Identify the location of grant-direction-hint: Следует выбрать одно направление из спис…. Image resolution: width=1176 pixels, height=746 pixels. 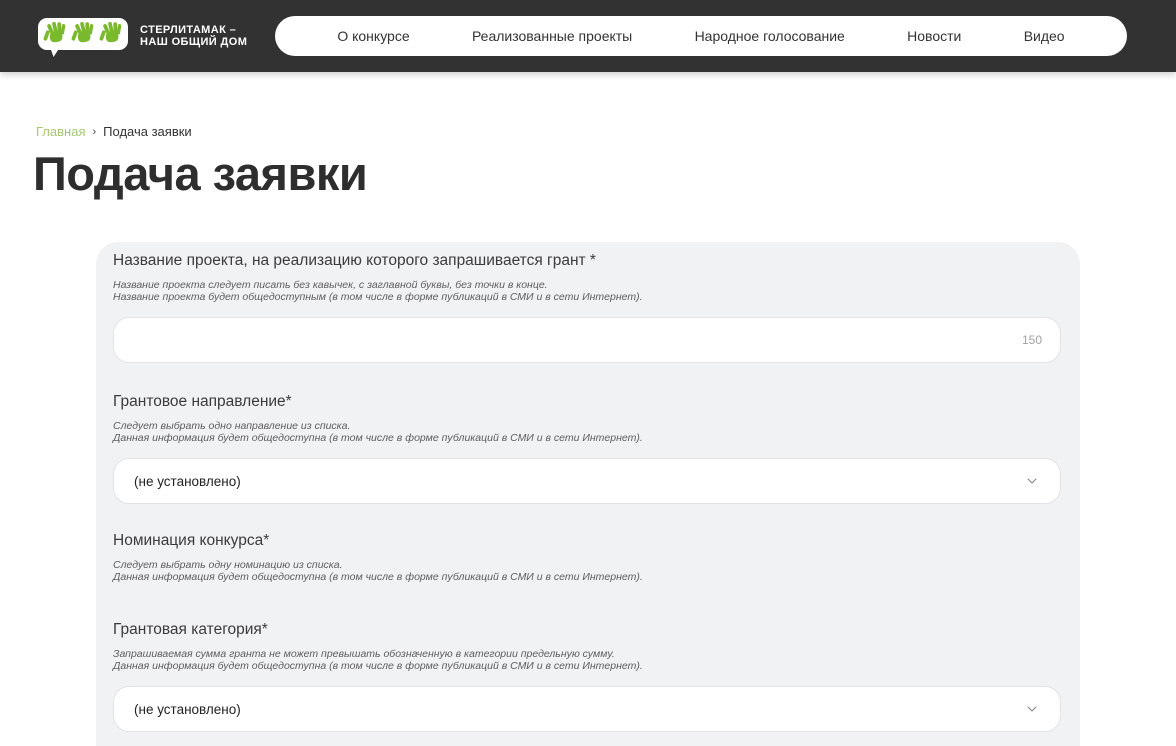
(588, 432).